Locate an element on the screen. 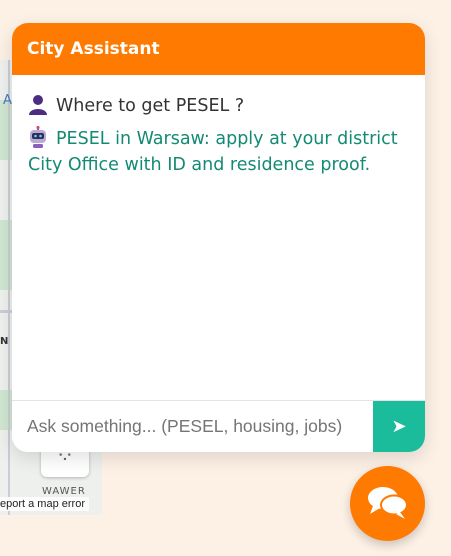 The image size is (451, 556). chat-input-bar: ➤ is located at coordinates (218, 426).